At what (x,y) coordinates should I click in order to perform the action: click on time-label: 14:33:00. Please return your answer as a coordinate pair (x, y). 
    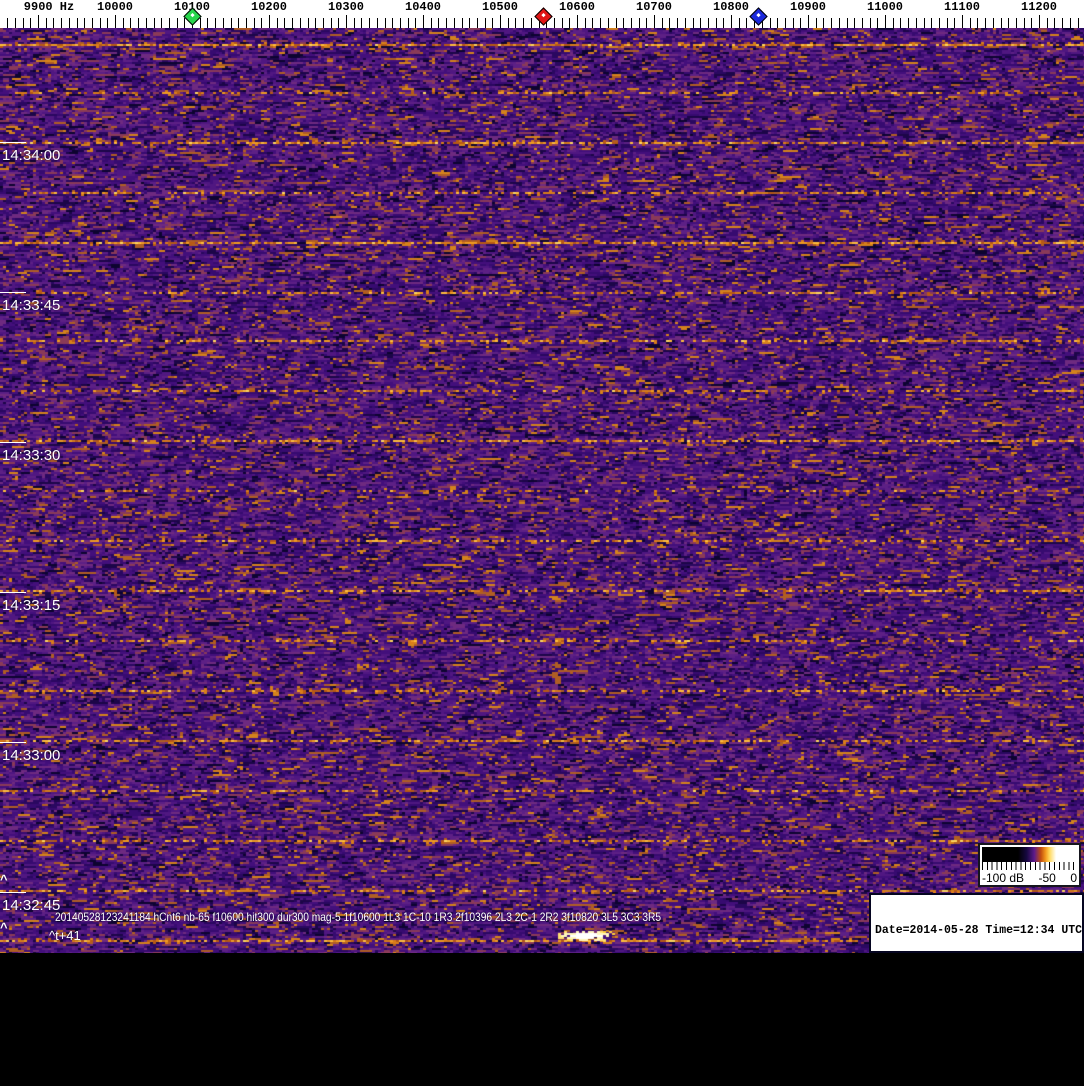
    Looking at the image, I should click on (31, 755).